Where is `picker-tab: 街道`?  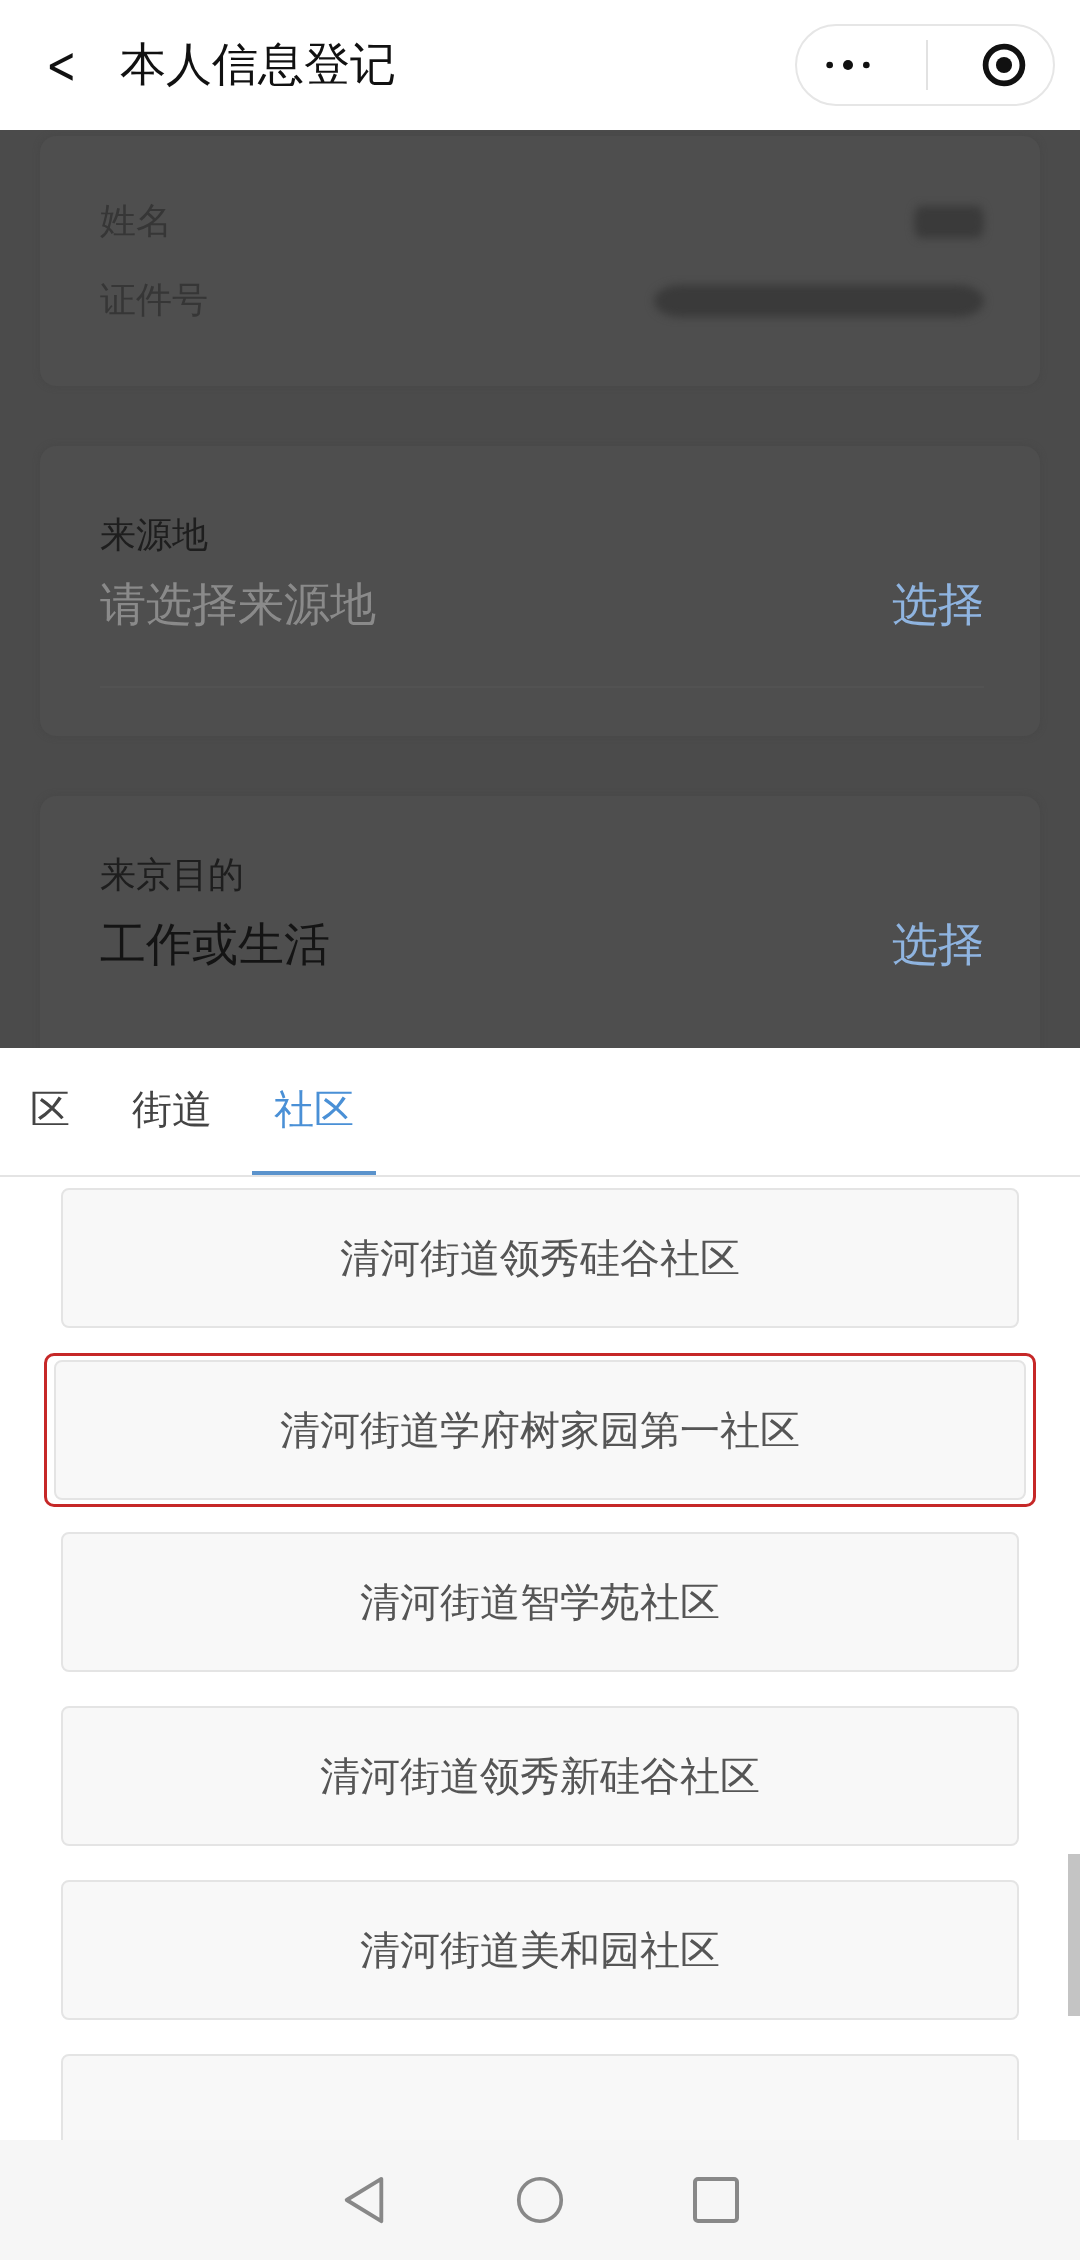
picker-tab: 街道 is located at coordinates (172, 1111).